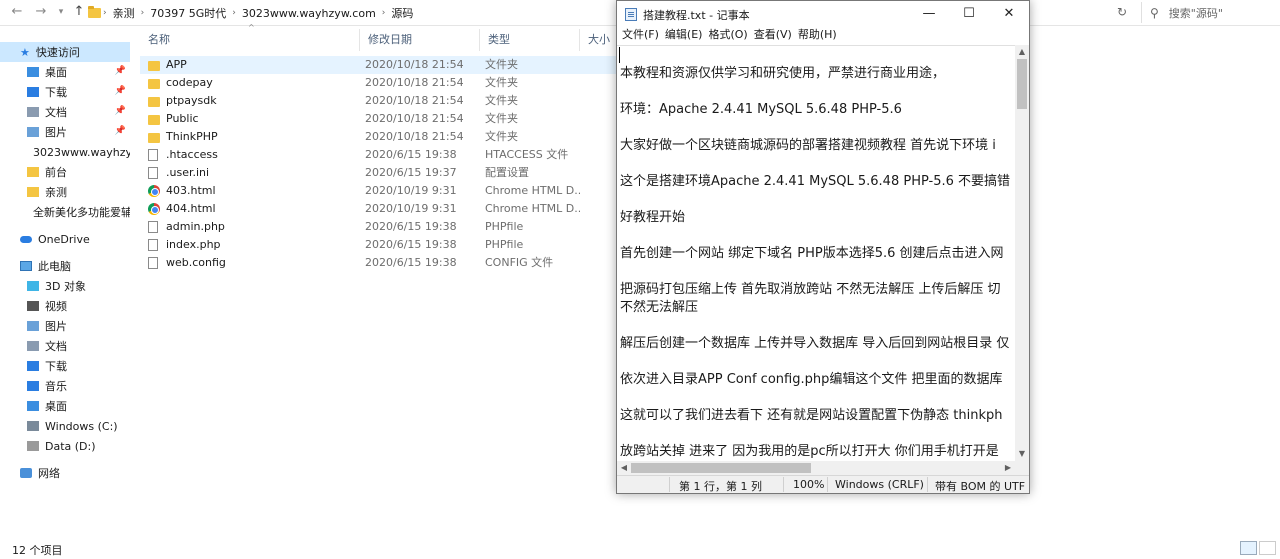  What do you see at coordinates (815, 343) in the screenshot?
I see `text-line: 解压后创建一个数据库 上传并导入数据库 导入后回到网站根目录 仅` at bounding box center [815, 343].